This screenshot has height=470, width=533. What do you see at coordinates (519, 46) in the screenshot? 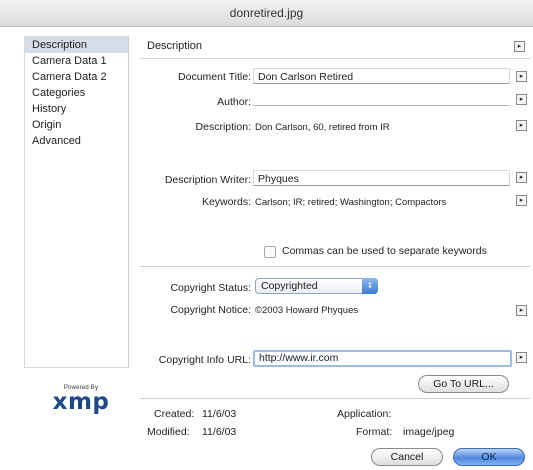
I see `panel-menu-arrow-icon: ▸` at bounding box center [519, 46].